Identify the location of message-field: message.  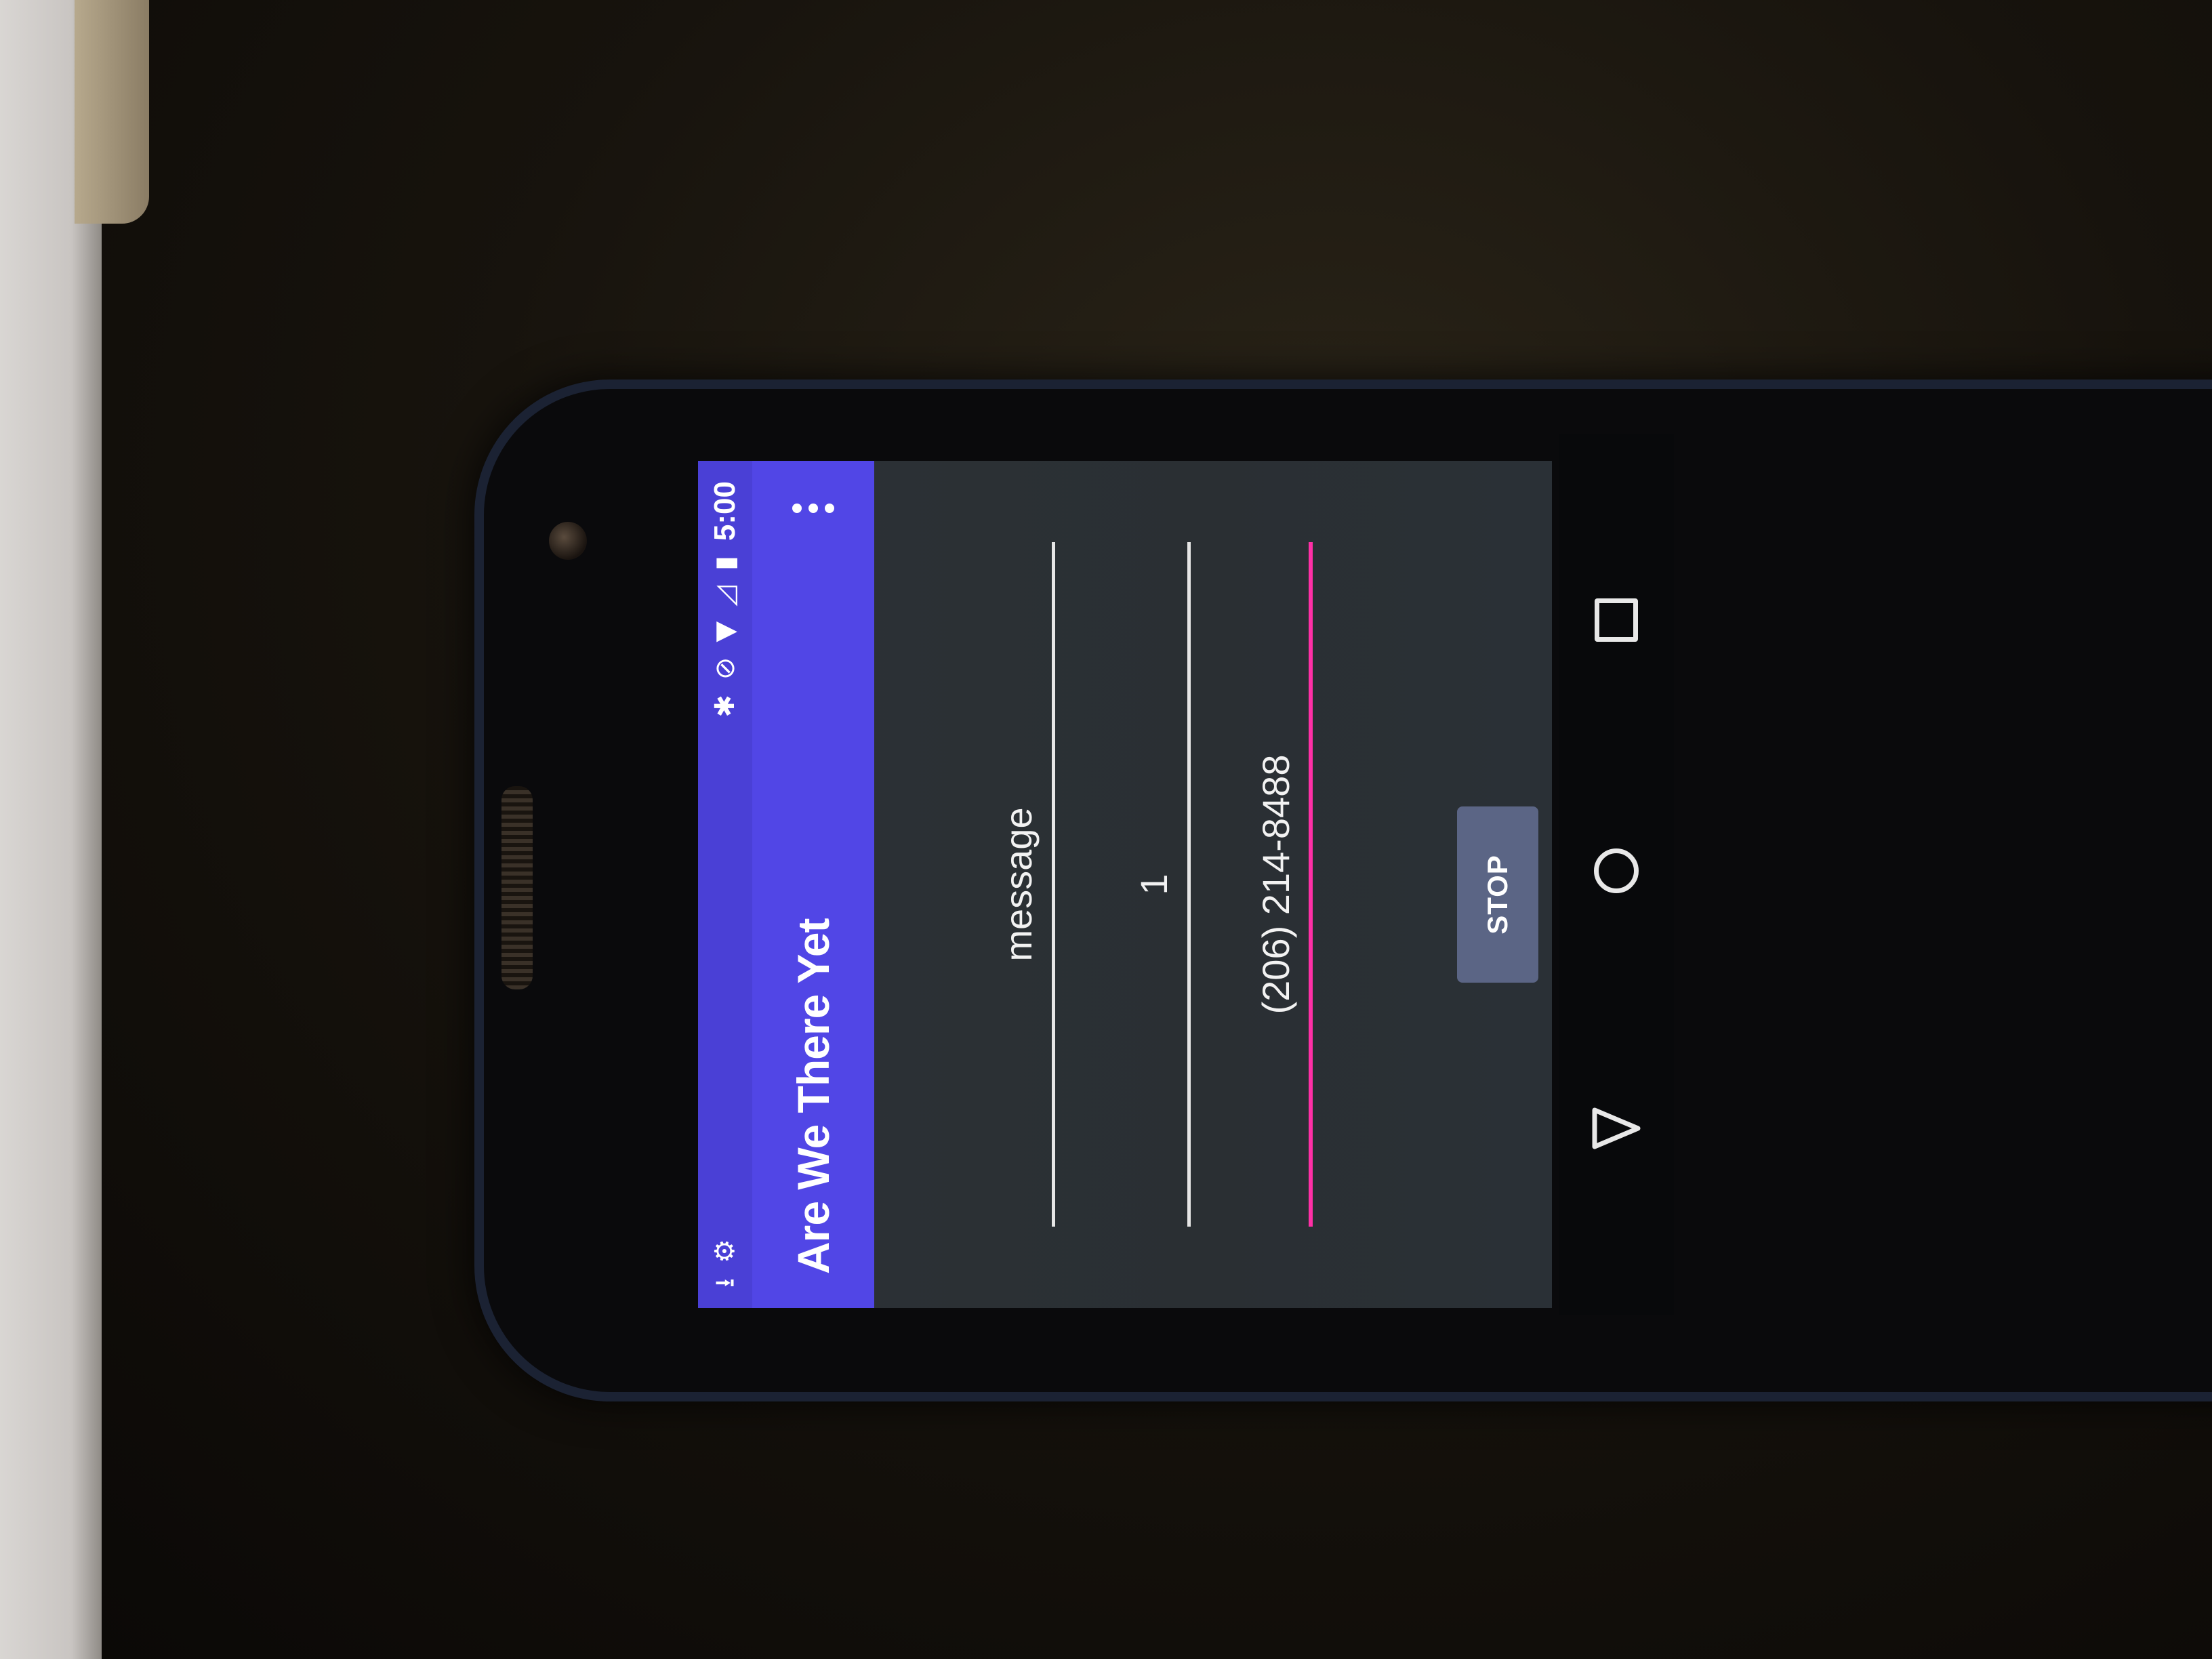
(1025, 884).